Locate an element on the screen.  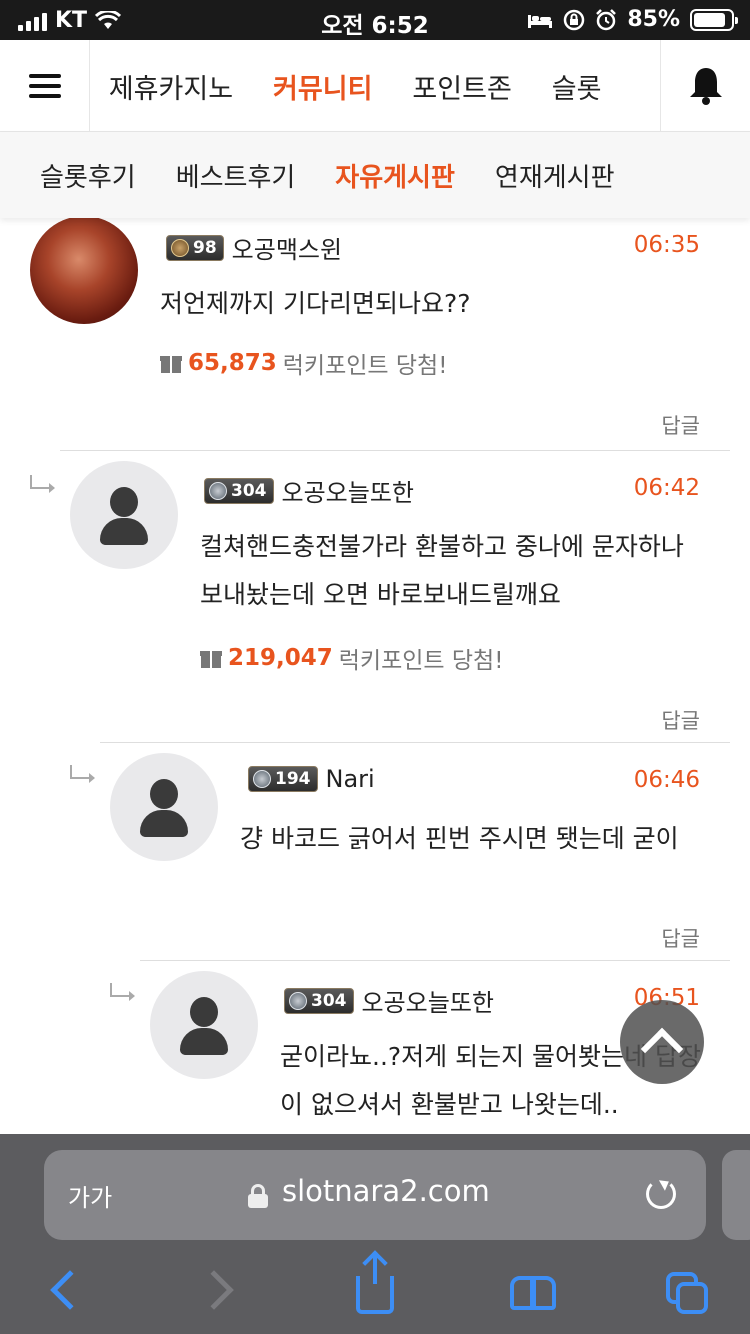
lucky-points: 65,873 is located at coordinates (232, 363).